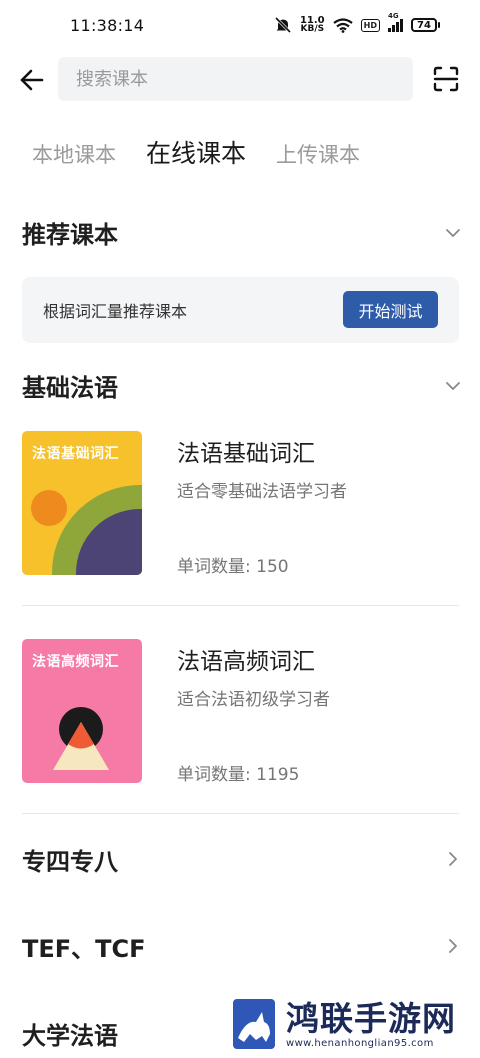 The width and height of the screenshot is (480, 1058). What do you see at coordinates (70, 1035) in the screenshot?
I see `category-label: 大学法语` at bounding box center [70, 1035].